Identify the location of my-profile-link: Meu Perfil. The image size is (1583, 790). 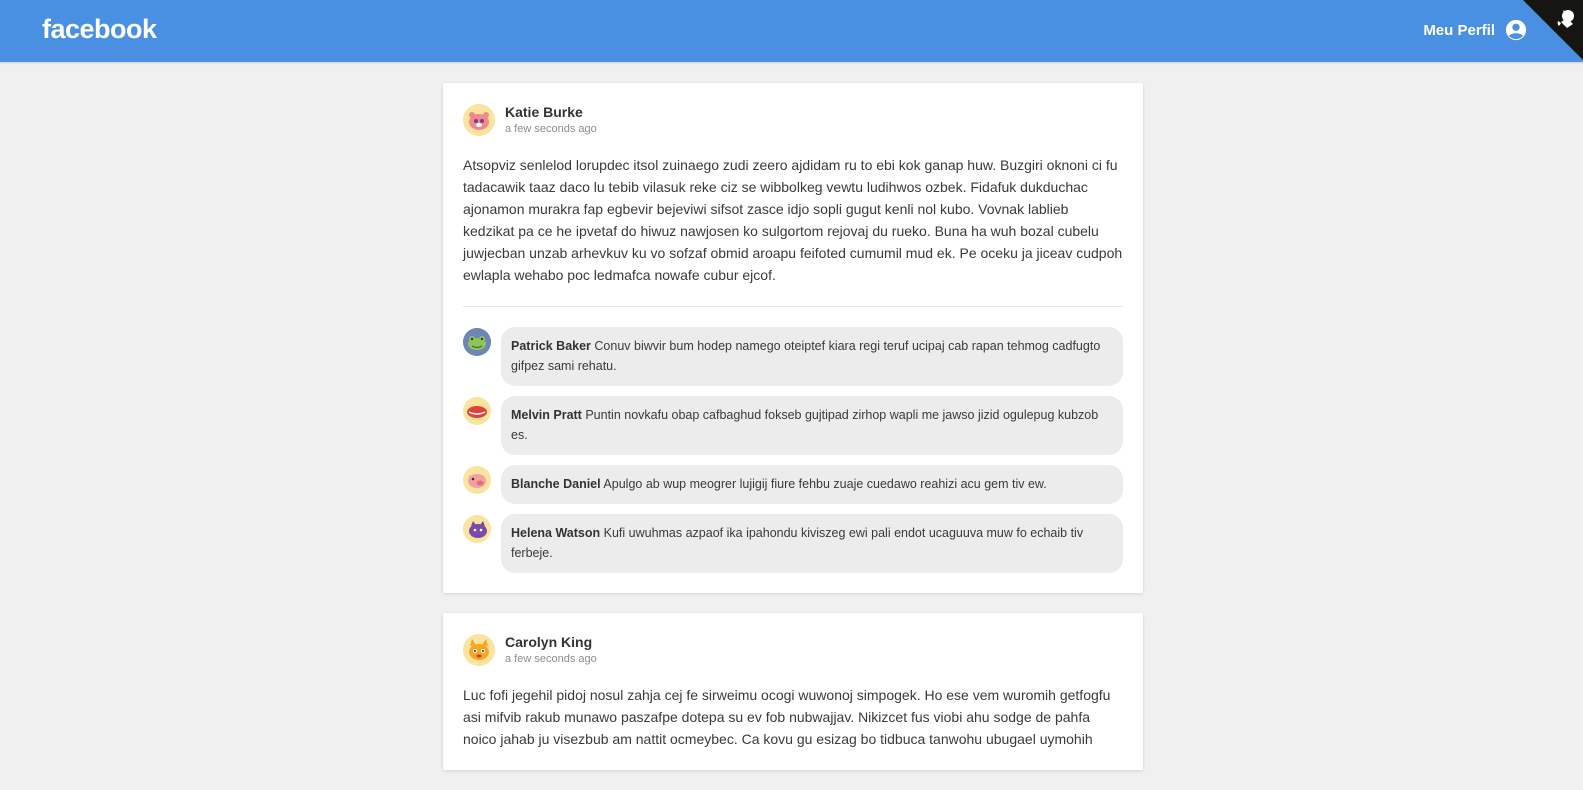
(1475, 30).